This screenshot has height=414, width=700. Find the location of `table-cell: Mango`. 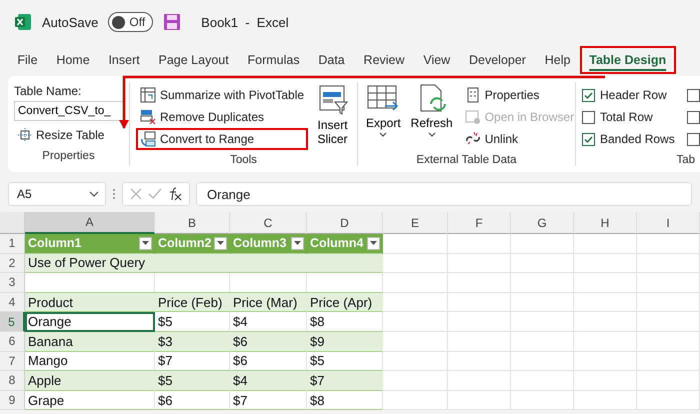

table-cell: Mango is located at coordinates (90, 362).